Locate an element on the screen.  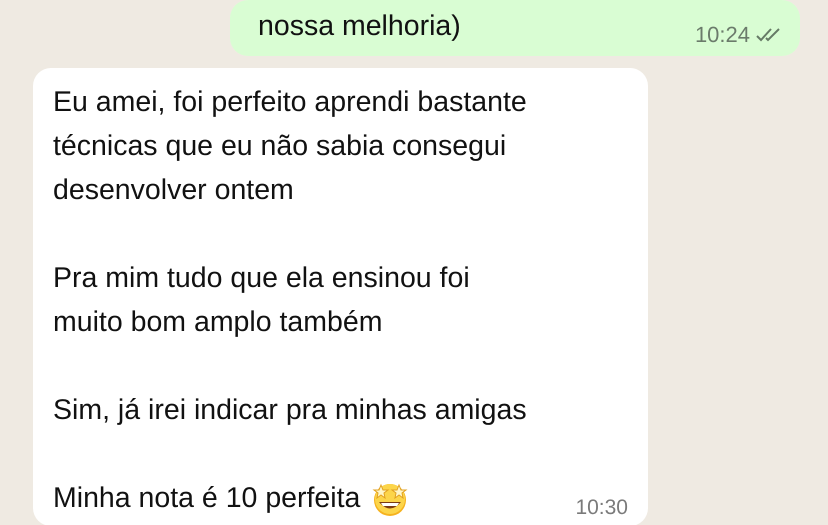
message-time: 10:30 is located at coordinates (601, 507).